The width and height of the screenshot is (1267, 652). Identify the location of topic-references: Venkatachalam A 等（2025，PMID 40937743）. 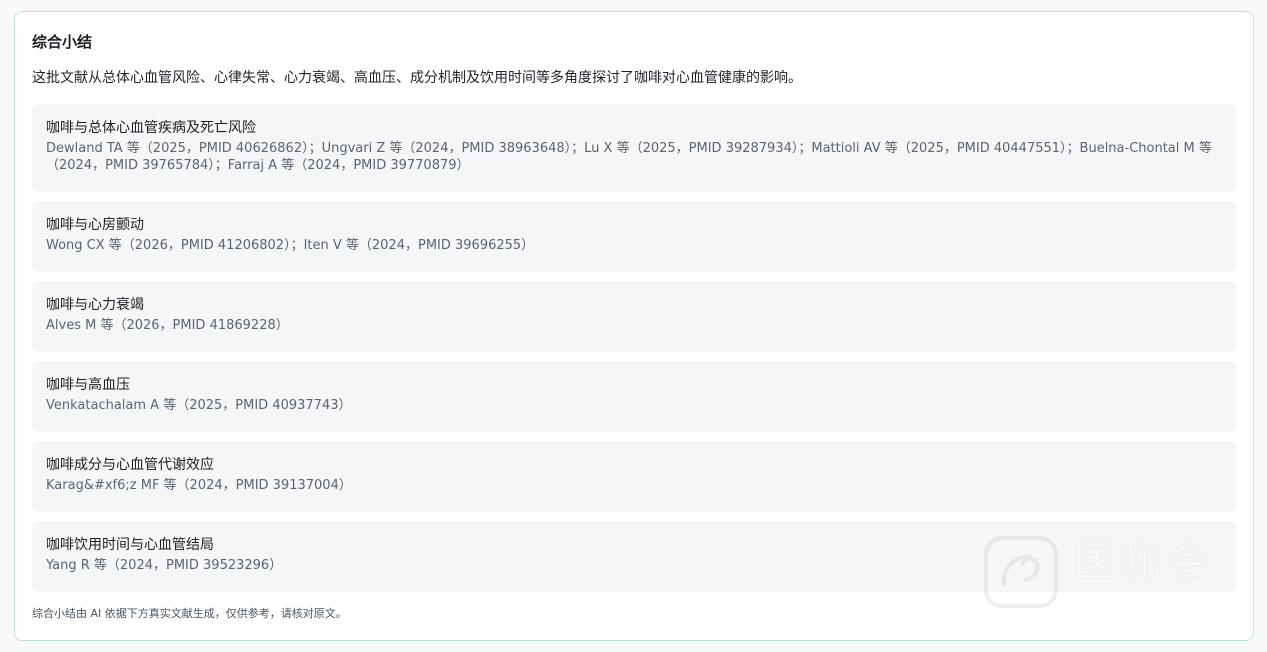
(199, 405).